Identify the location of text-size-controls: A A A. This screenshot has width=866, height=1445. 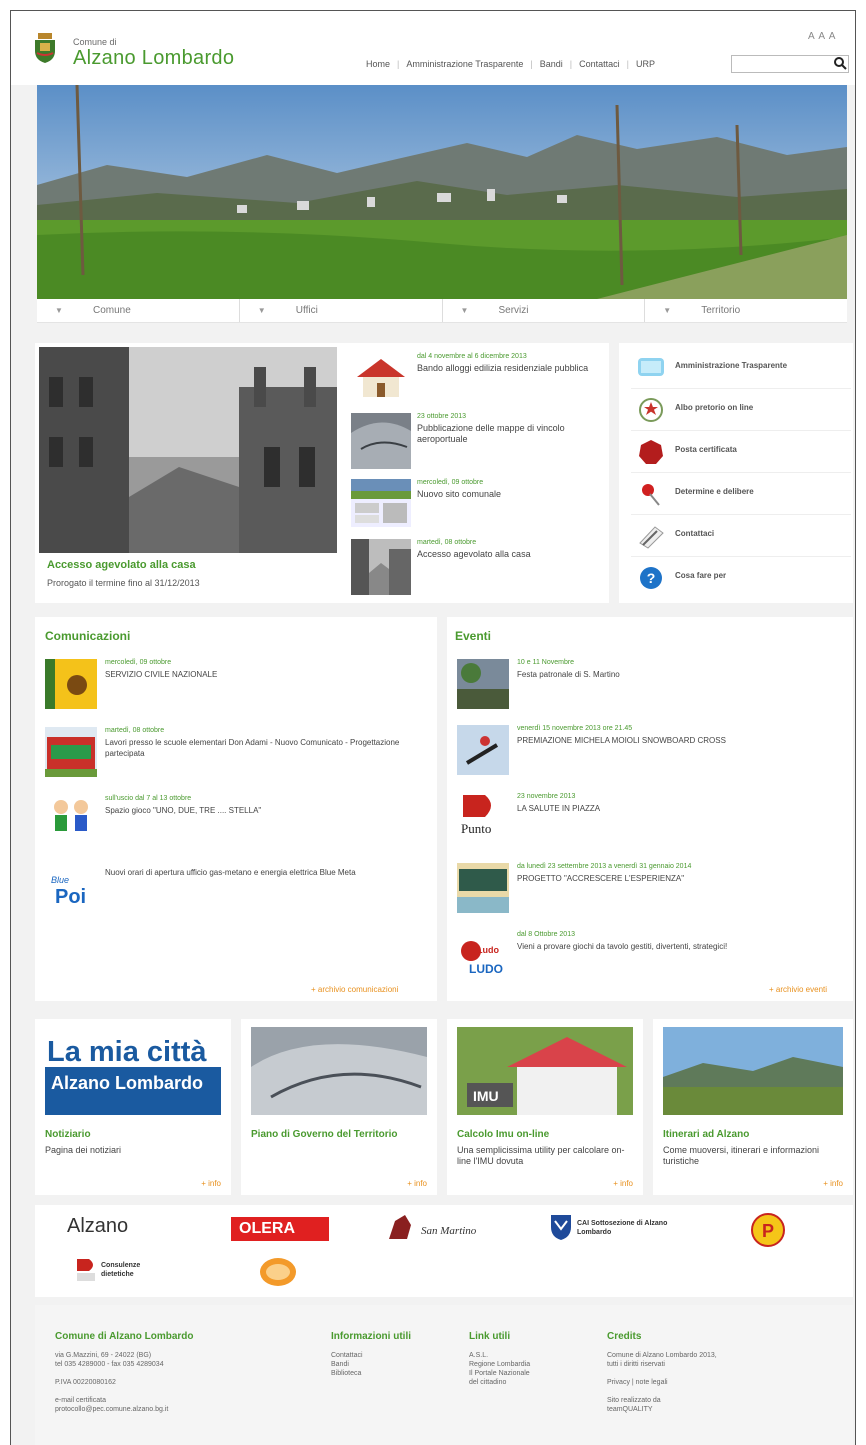
(822, 36).